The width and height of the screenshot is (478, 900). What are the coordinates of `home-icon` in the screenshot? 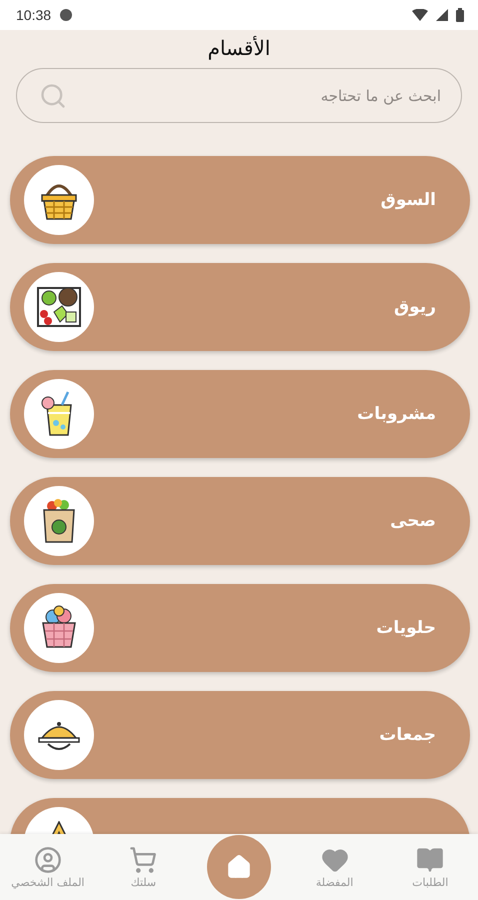 It's located at (239, 867).